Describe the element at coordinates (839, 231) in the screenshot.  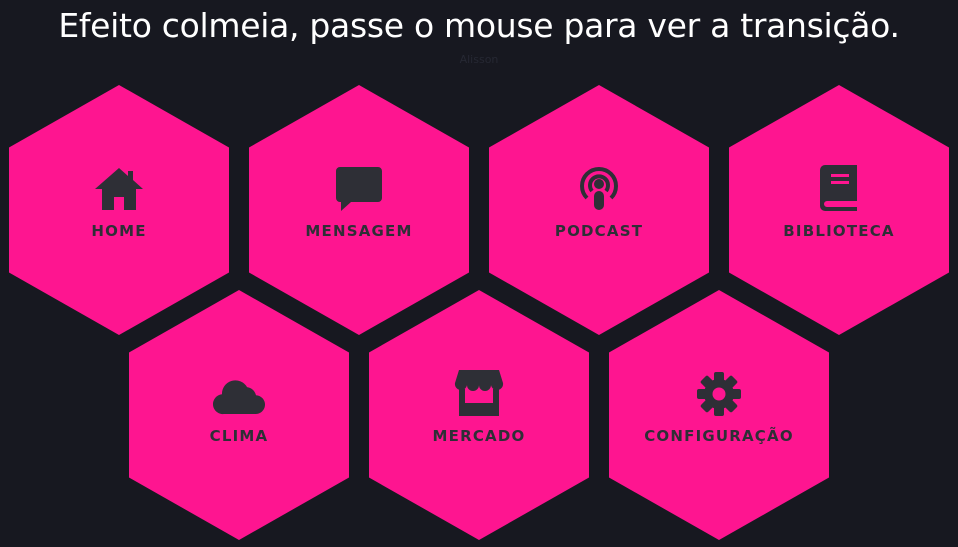
I see `hex-label-biblioteca: BIBLIOTECA` at that location.